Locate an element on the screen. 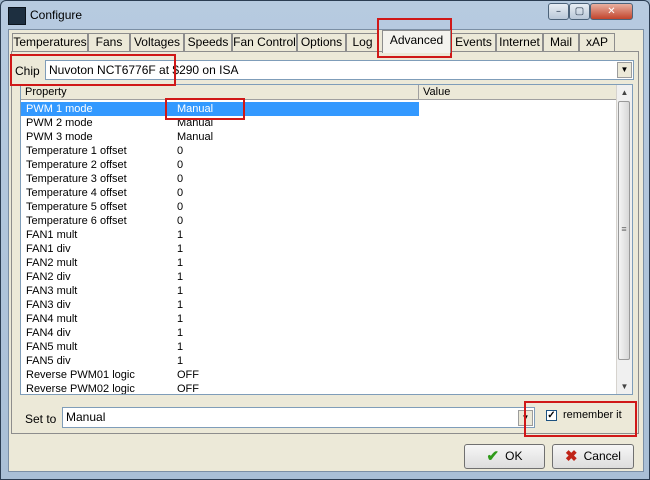  table-row: FAN3 div 1 is located at coordinates (319, 305).